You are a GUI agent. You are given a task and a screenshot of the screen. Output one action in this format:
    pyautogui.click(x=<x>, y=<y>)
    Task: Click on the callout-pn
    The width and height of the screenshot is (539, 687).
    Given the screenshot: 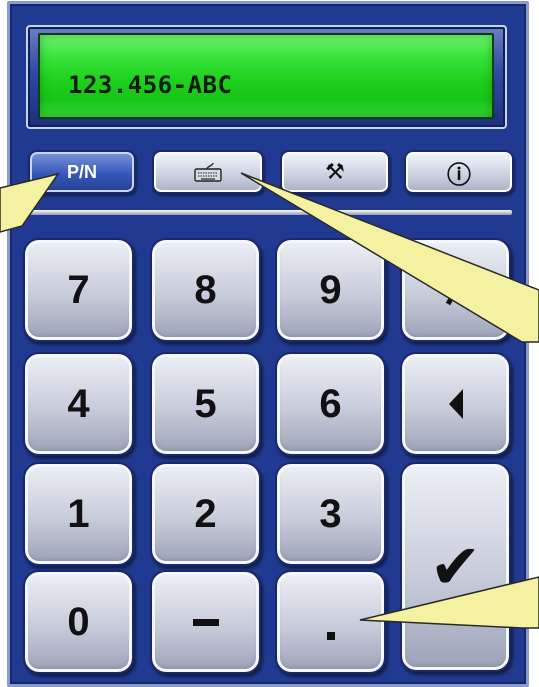 What is the action you would take?
    pyautogui.click(x=30, y=202)
    